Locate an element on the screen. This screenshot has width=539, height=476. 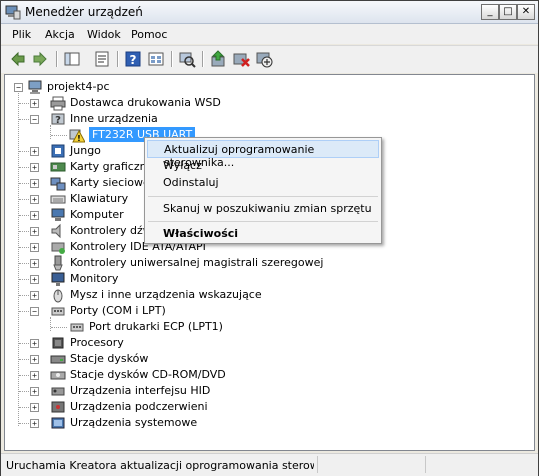
console-icon is located at coordinates (156, 59).